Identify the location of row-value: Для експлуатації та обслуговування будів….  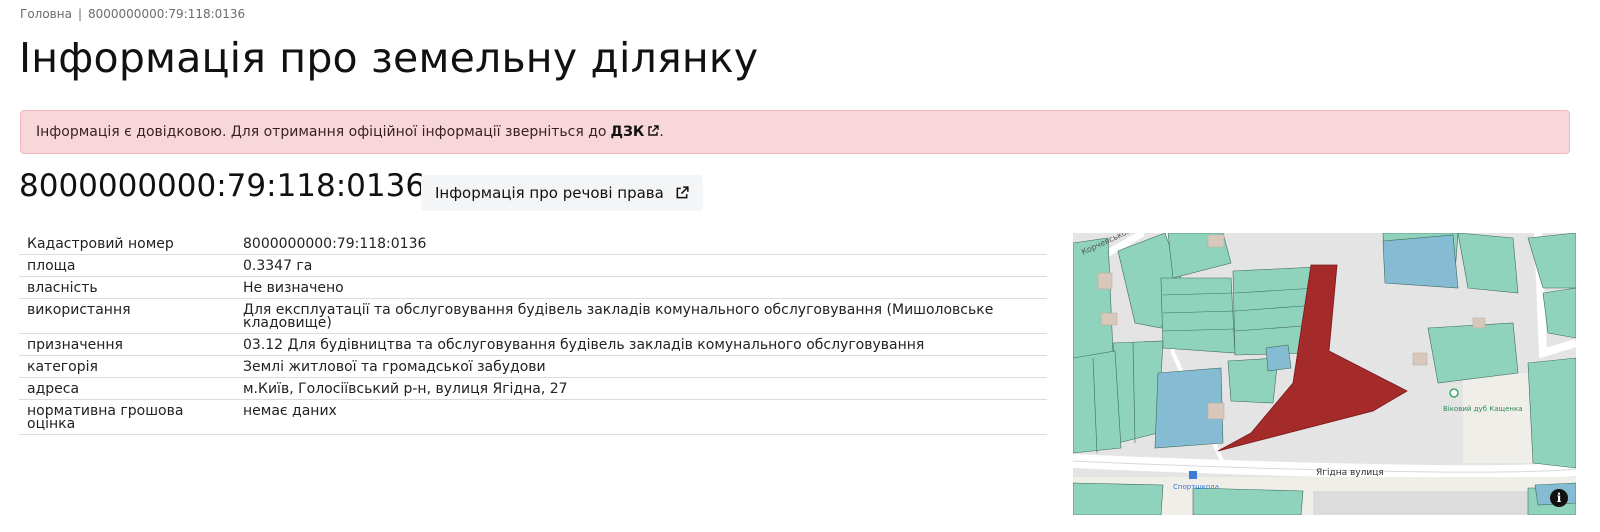
(641, 316).